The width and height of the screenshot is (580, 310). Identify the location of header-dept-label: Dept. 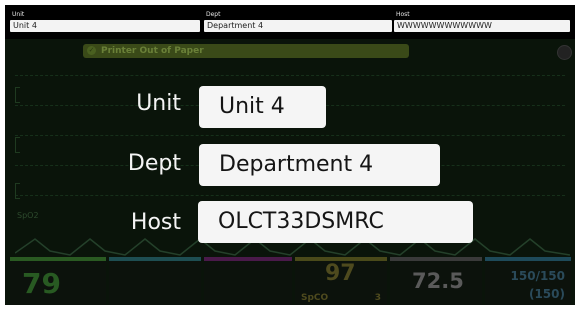
(213, 14).